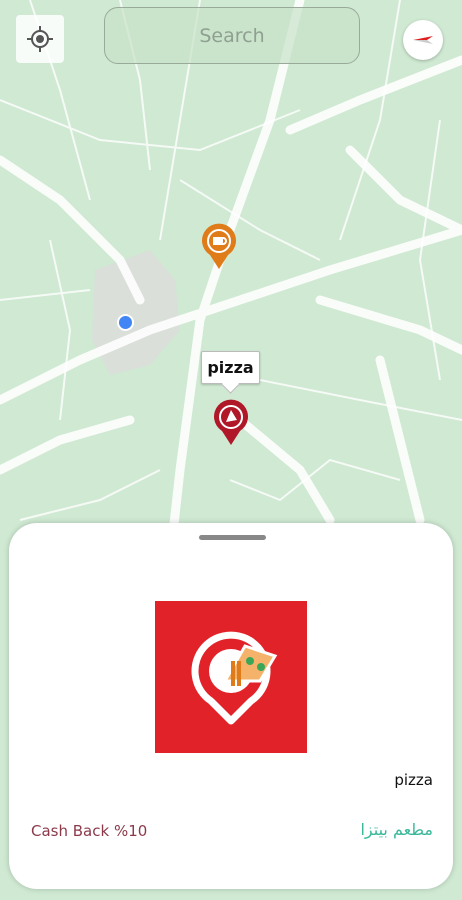 The width and height of the screenshot is (462, 900). I want to click on pizza-pin-logo-icon, so click(234, 678).